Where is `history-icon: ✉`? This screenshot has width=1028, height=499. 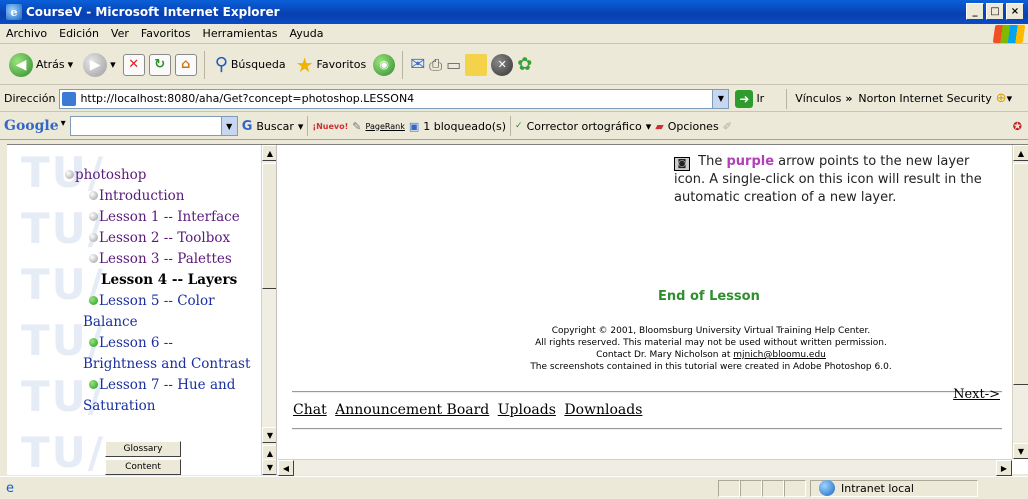
history-icon: ✉ is located at coordinates (417, 64).